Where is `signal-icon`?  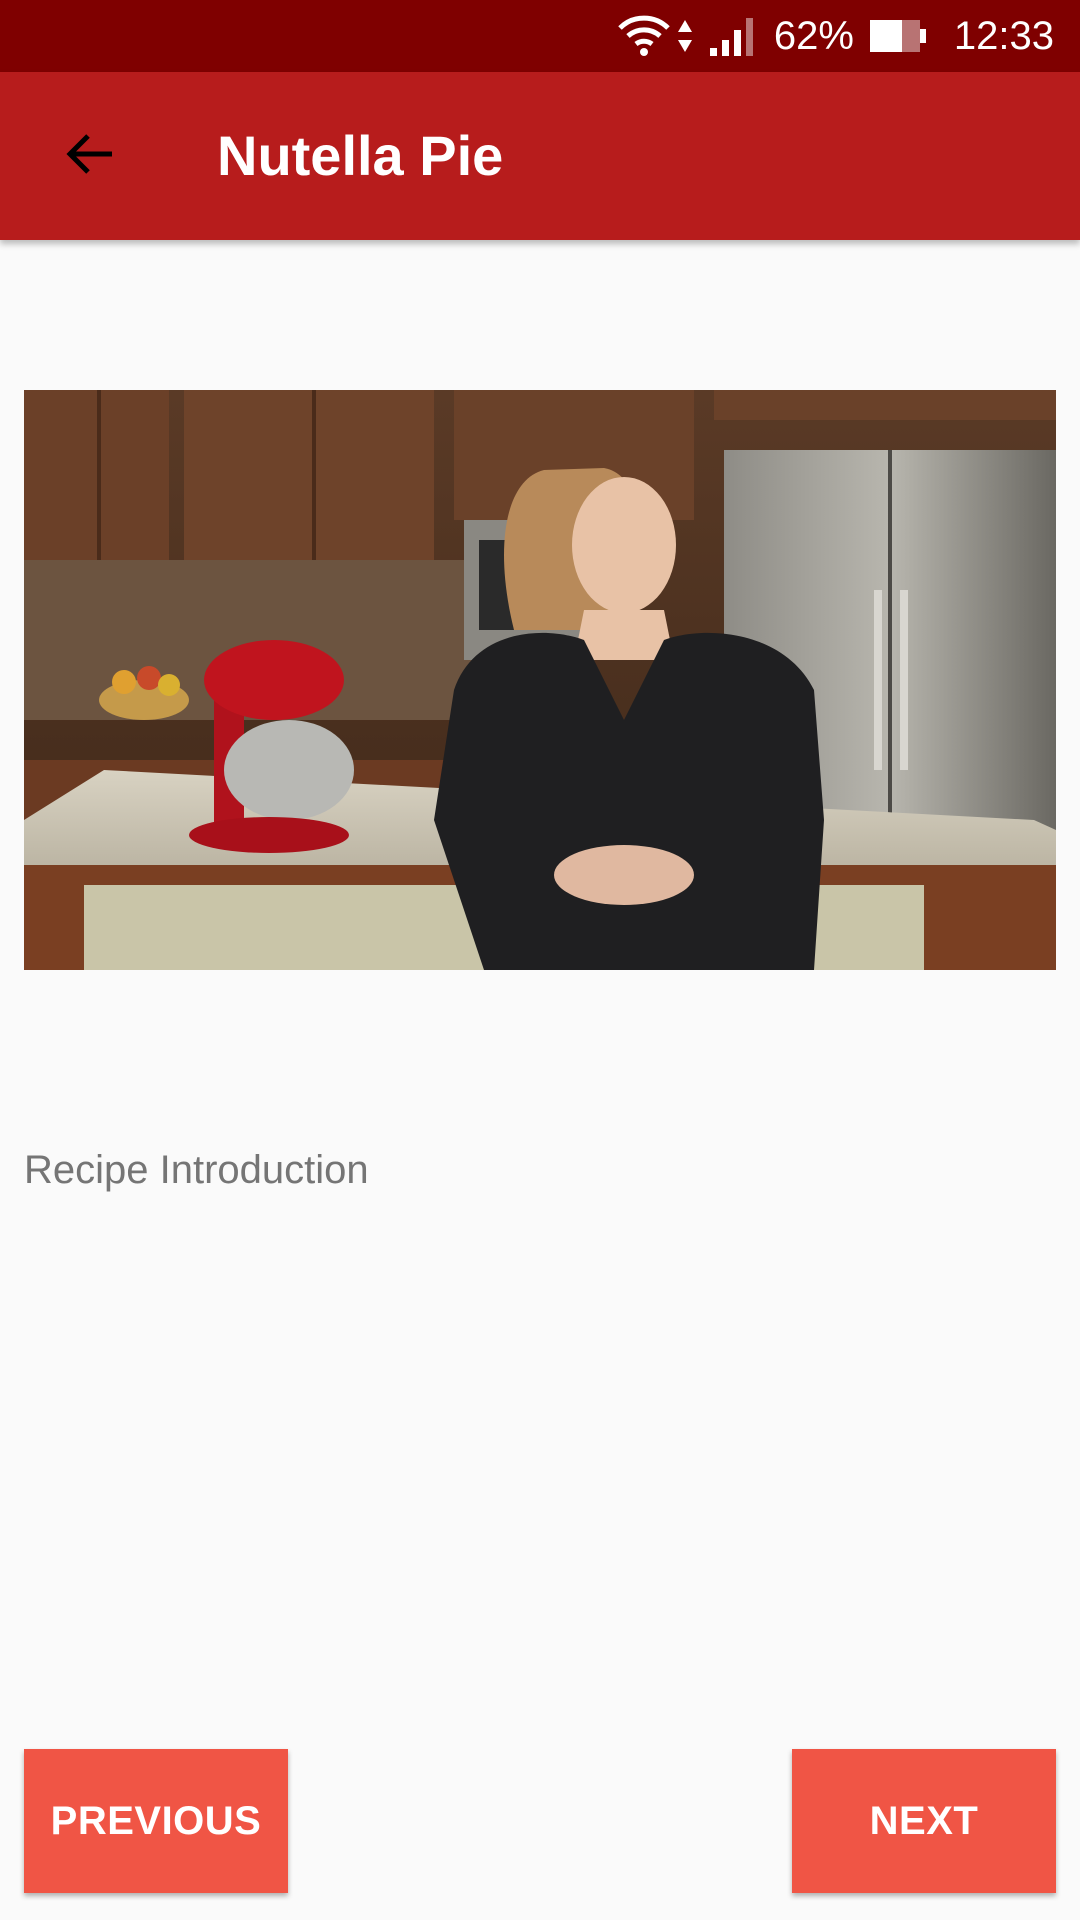
signal-icon is located at coordinates (733, 36).